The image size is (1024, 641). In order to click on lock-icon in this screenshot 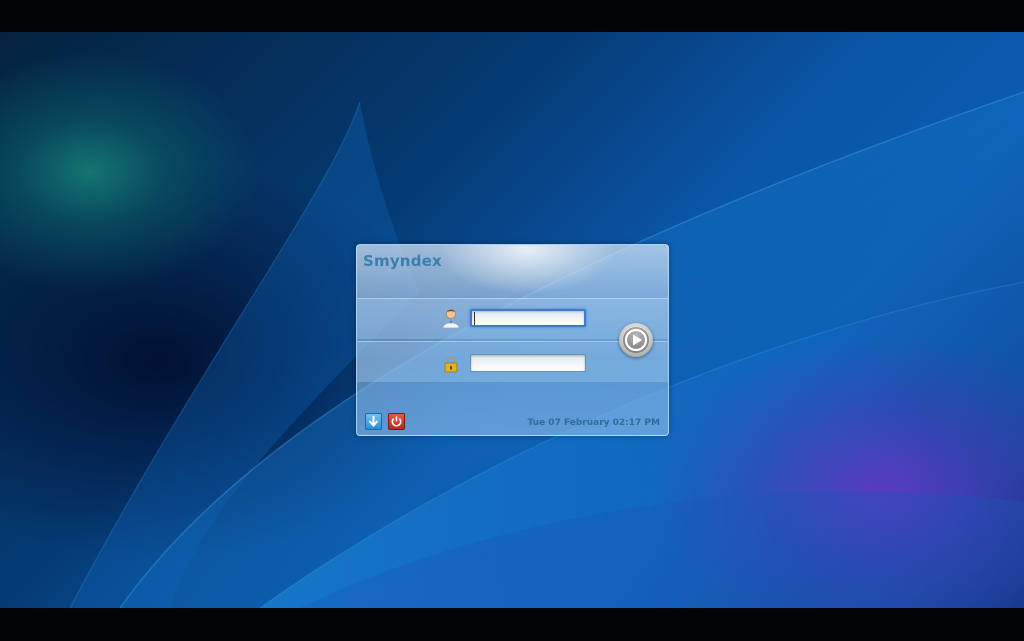, I will do `click(453, 366)`.